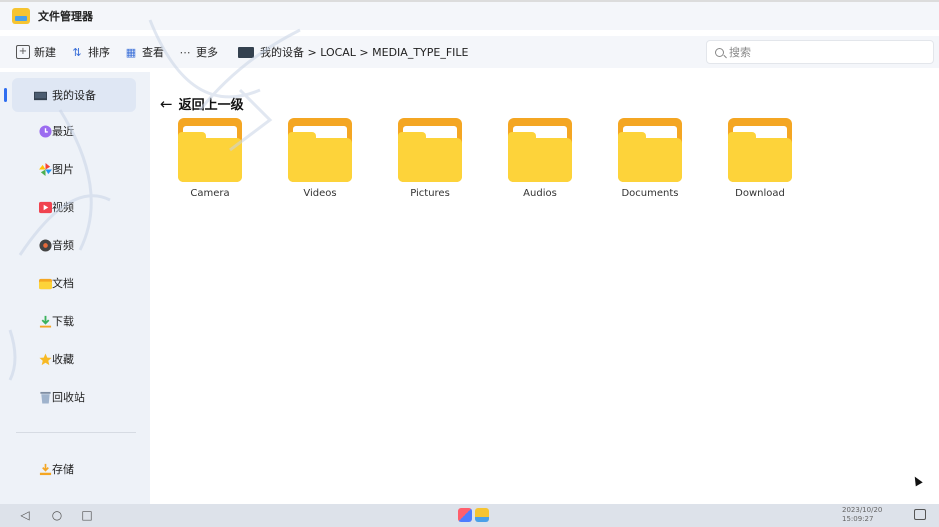 Image resolution: width=939 pixels, height=527 pixels. I want to click on active-indicator, so click(5, 95).